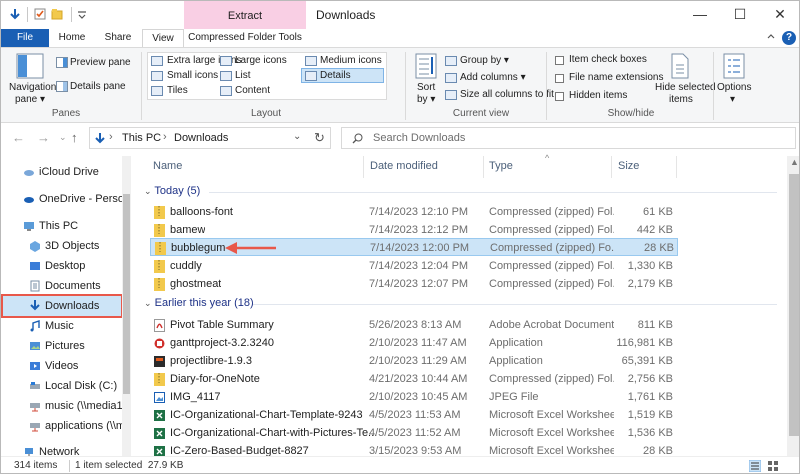  I want to click on address-bar: › This PC › Downloads ⌄ ↻, so click(210, 138).